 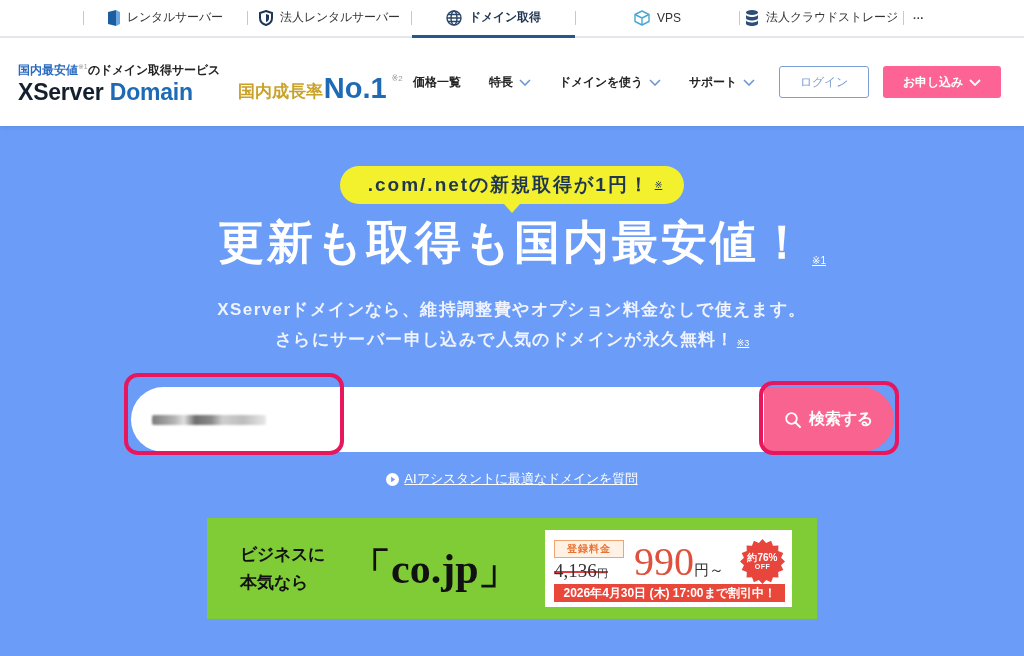 I want to click on database-icon, so click(x=752, y=17).